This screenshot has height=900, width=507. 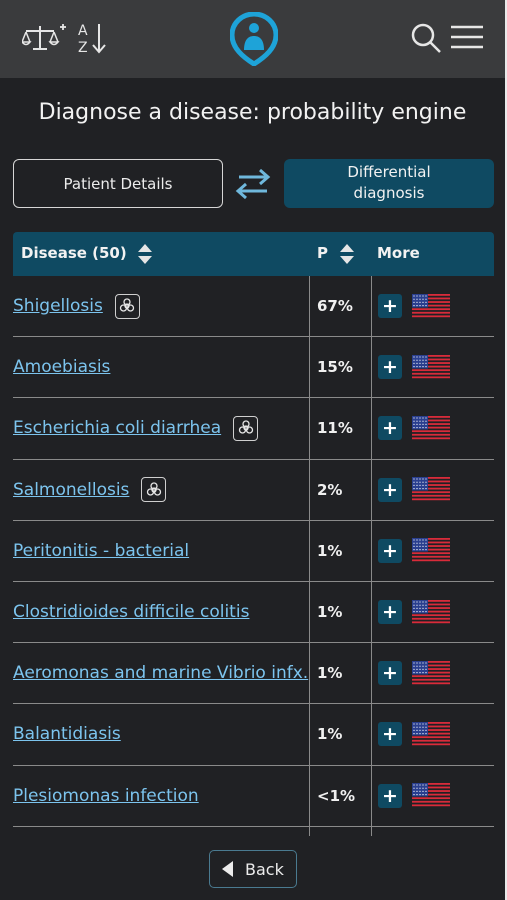 What do you see at coordinates (61, 367) in the screenshot?
I see `disease-link: Amoebiasis` at bounding box center [61, 367].